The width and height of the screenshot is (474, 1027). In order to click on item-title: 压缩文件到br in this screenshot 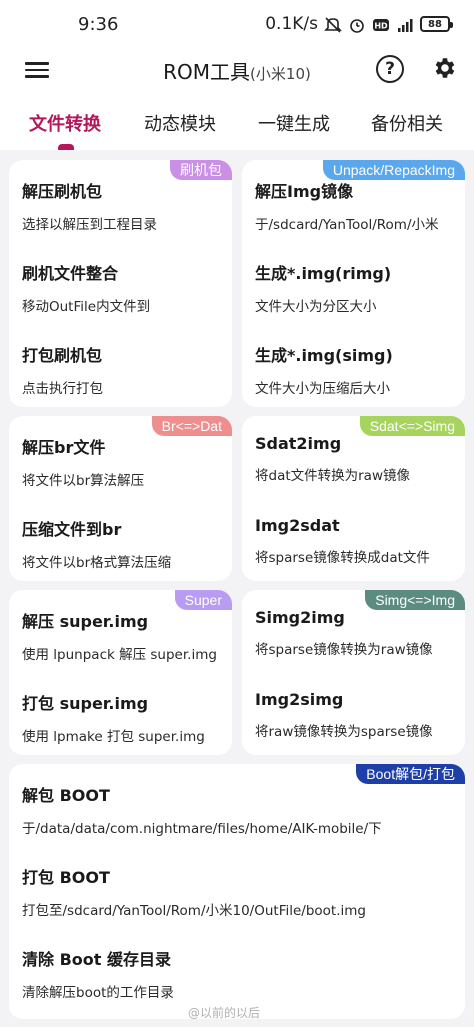, I will do `click(72, 529)`.